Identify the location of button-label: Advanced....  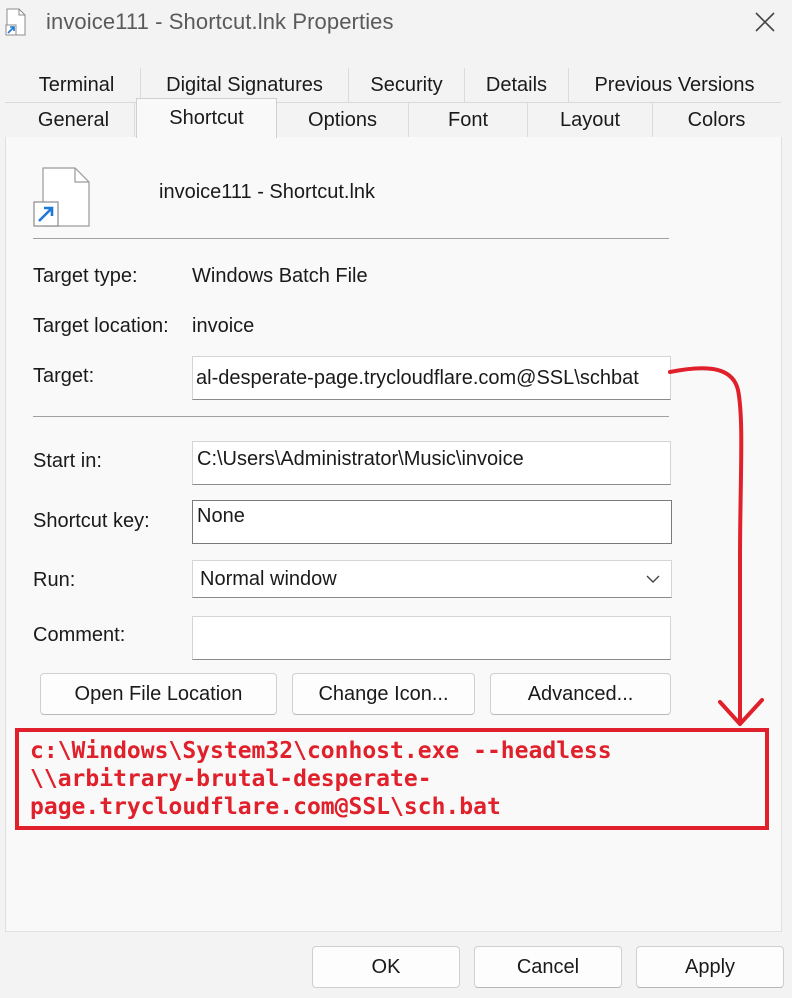
(580, 693).